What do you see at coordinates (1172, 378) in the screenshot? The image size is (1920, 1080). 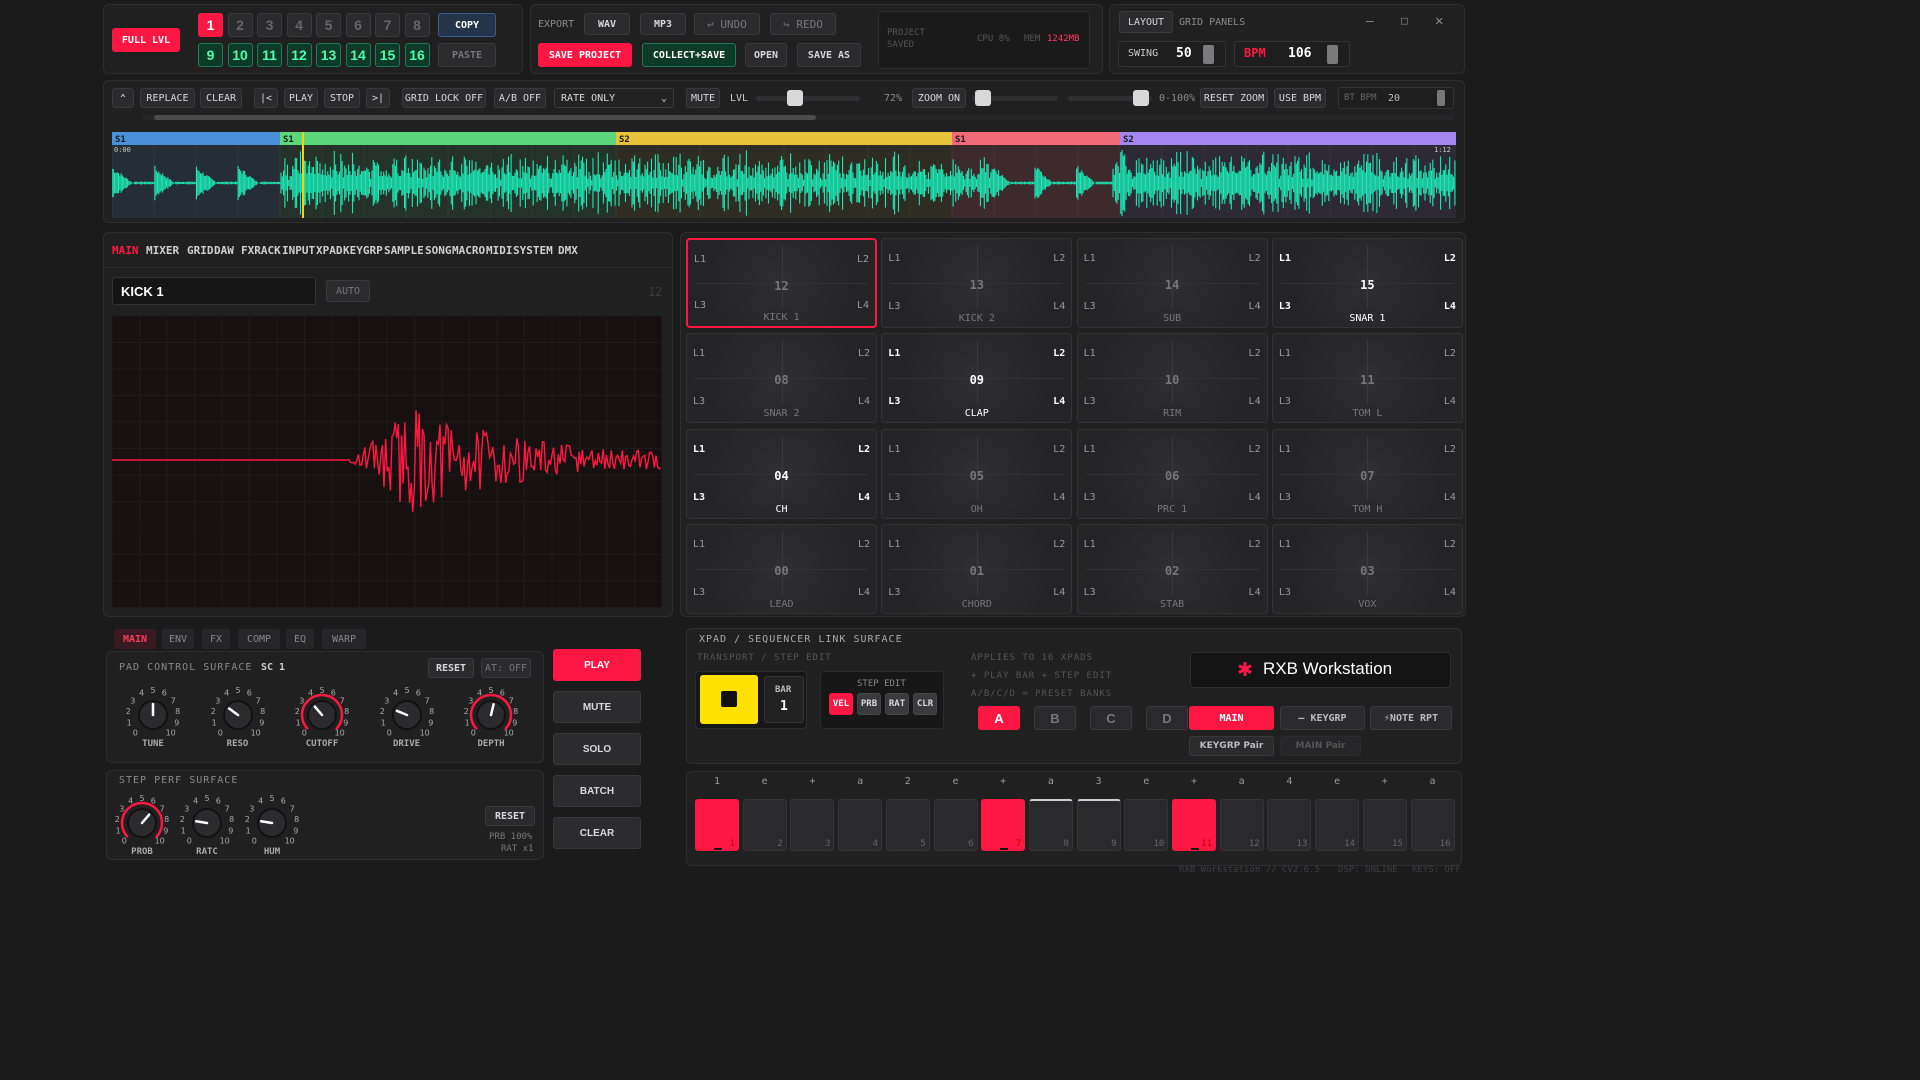 I see `pad-10: L1 L2 L3 L4 10 RIM` at bounding box center [1172, 378].